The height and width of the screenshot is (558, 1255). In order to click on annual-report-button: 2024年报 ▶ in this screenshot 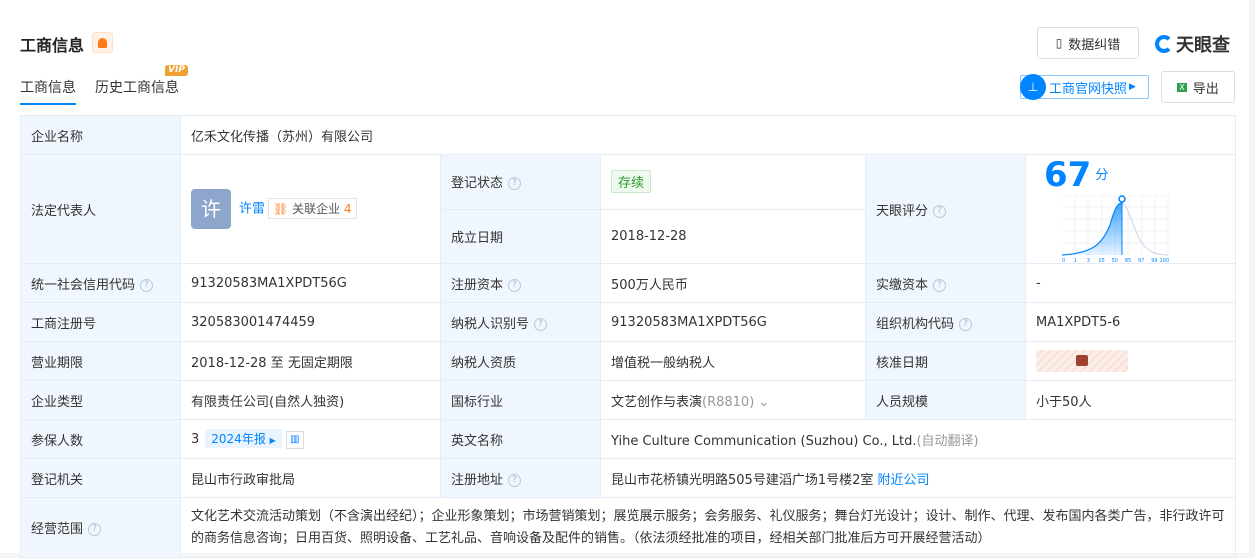, I will do `click(243, 439)`.